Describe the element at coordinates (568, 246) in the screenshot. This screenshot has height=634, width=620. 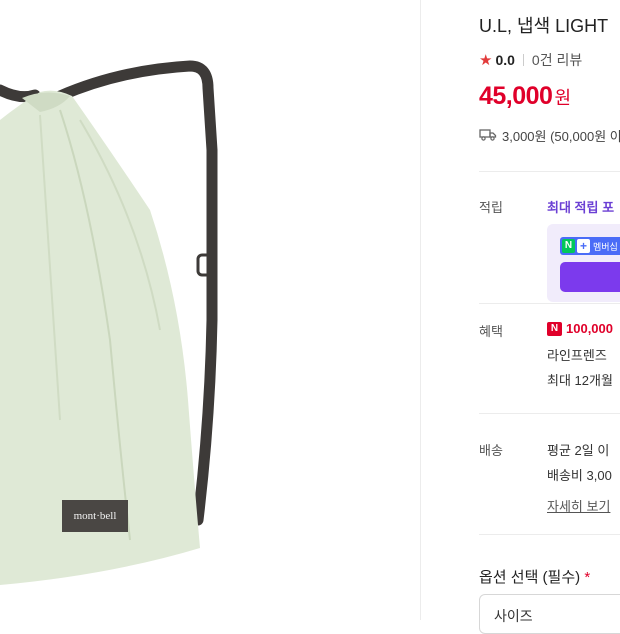
I see `naver-n-icon: N` at that location.